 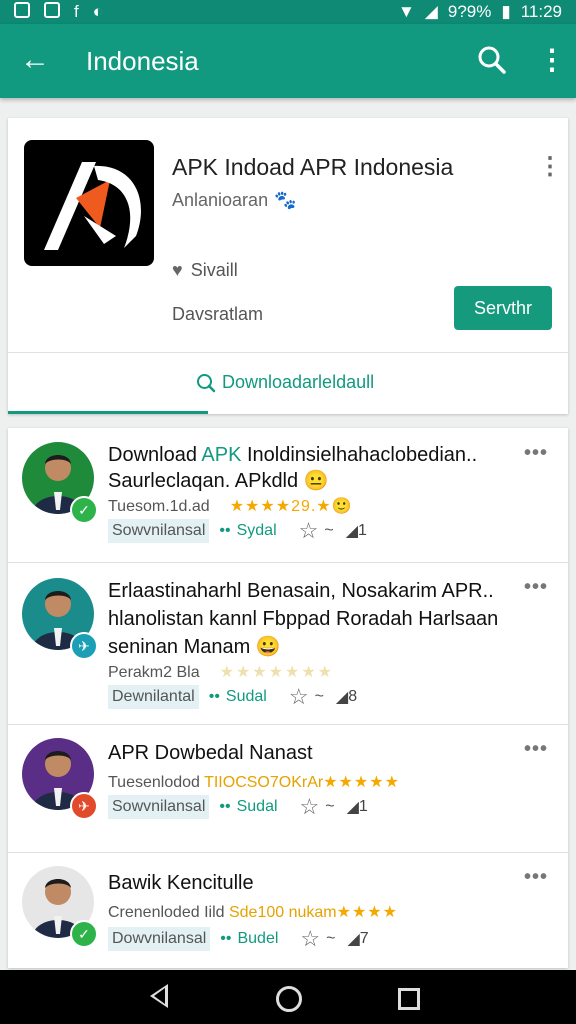 What do you see at coordinates (159, 939) in the screenshot?
I see `download-chip: Dowvnilansal` at bounding box center [159, 939].